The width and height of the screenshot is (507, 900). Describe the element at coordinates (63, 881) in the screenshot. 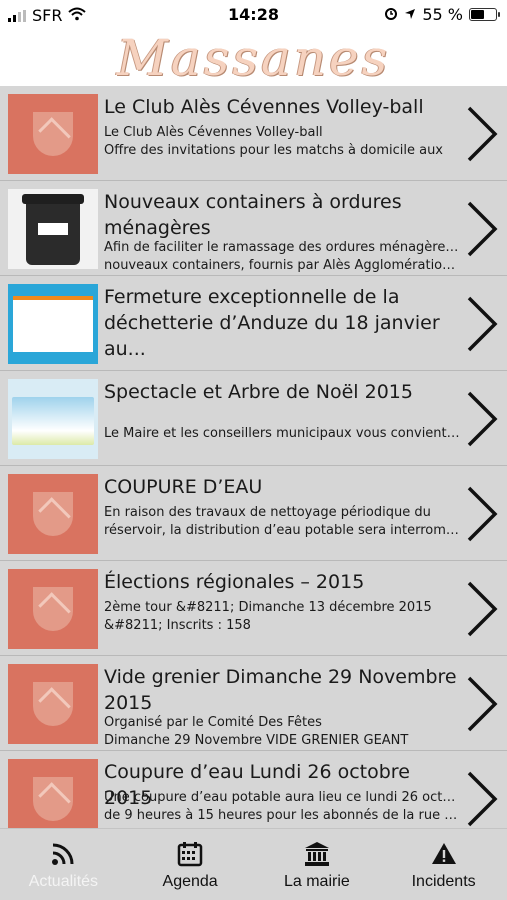

I see `tab-label: Actualités` at that location.